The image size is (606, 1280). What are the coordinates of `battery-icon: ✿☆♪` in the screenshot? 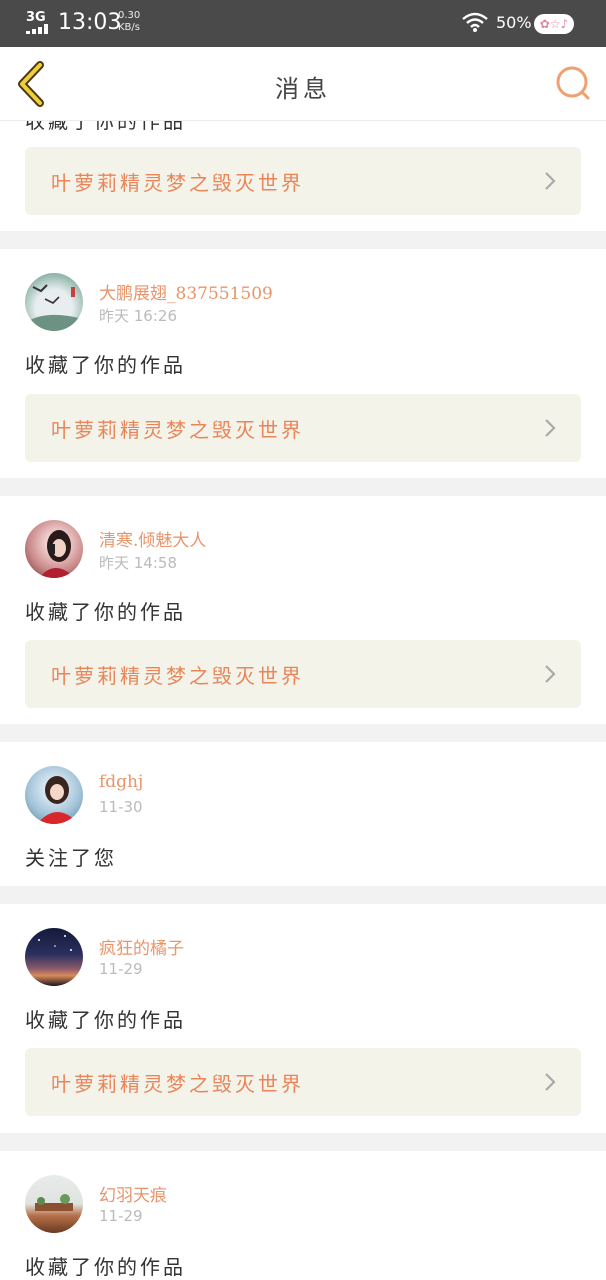 It's located at (554, 24).